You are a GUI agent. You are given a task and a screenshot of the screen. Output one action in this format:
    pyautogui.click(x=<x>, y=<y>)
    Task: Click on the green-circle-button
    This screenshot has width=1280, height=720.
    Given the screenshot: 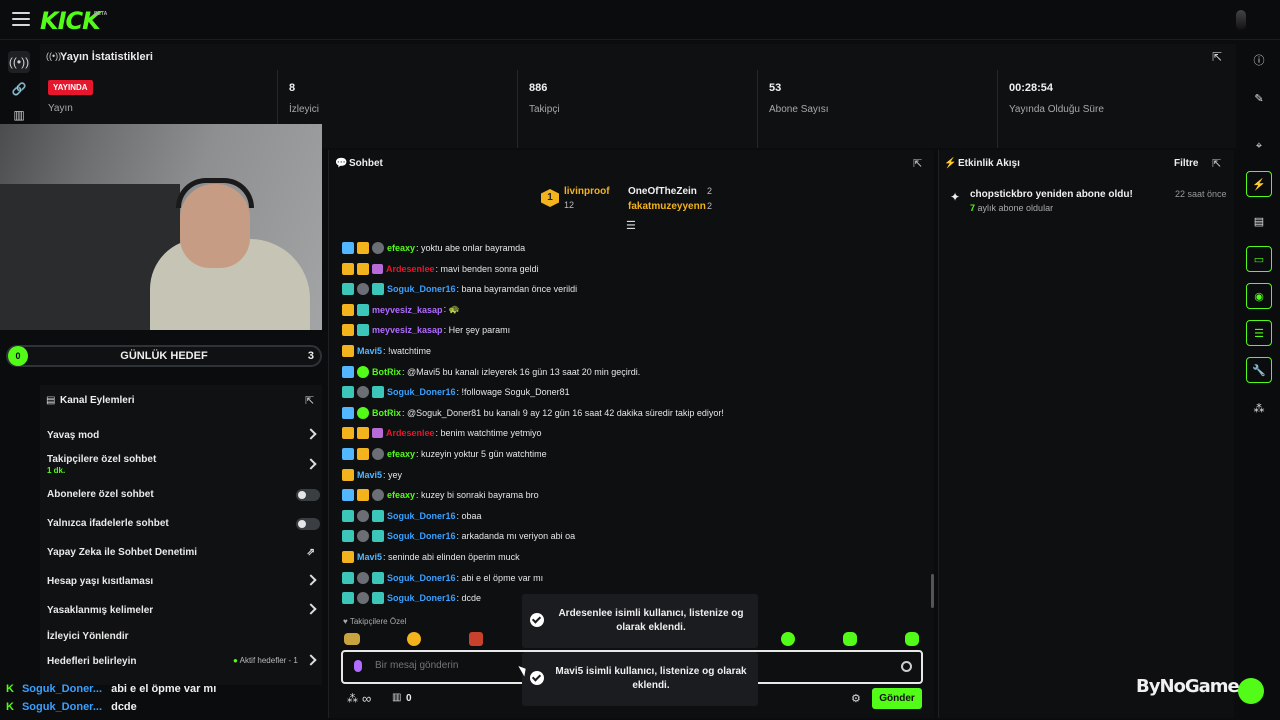 What is the action you would take?
    pyautogui.click(x=1251, y=691)
    